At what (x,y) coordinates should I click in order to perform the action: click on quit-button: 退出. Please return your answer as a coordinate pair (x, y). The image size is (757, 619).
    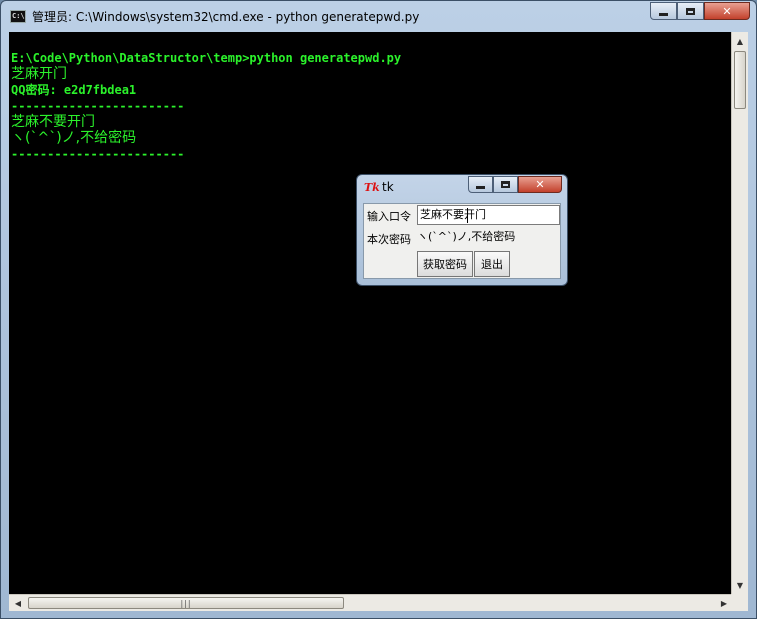
    Looking at the image, I should click on (492, 264).